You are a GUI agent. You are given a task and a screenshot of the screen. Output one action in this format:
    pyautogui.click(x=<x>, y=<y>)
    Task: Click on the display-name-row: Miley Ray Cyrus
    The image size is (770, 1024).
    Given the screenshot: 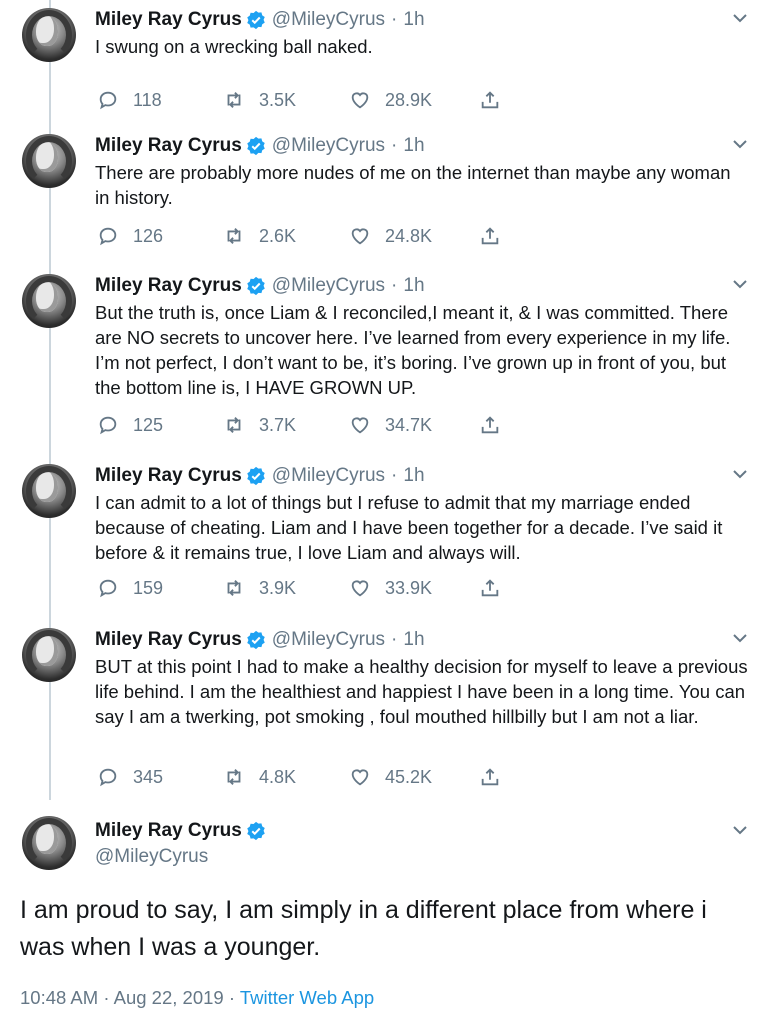 What is the action you would take?
    pyautogui.click(x=183, y=831)
    